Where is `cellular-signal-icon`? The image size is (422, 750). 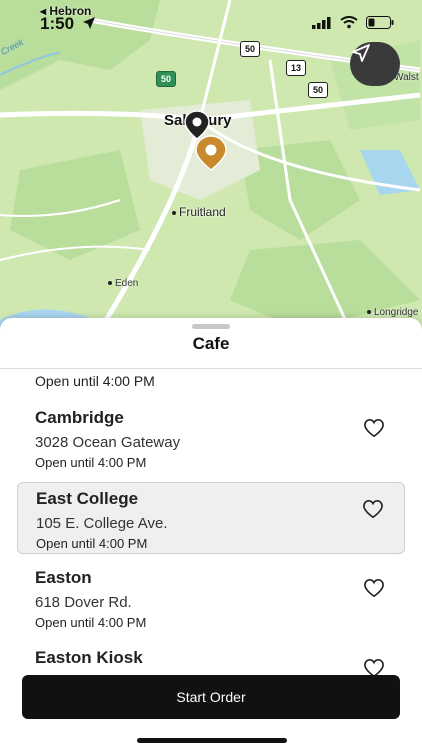
cellular-signal-icon is located at coordinates (321, 22).